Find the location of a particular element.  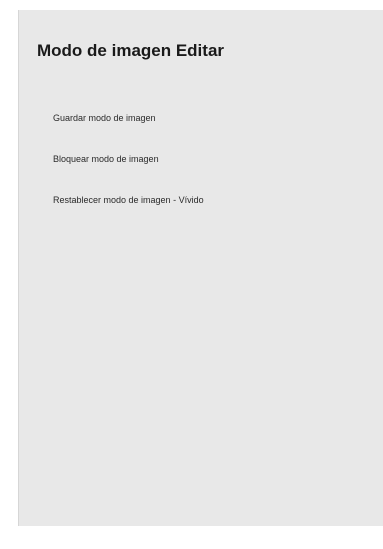

reset-picture-mode-item: Restablecer modo de imagen - Vívido is located at coordinates (128, 200).